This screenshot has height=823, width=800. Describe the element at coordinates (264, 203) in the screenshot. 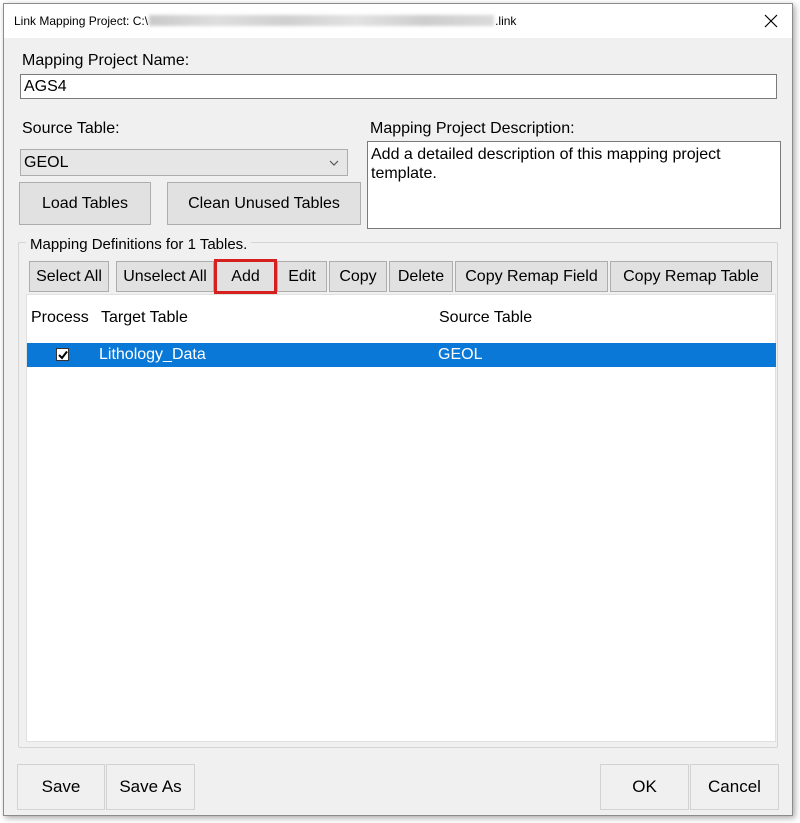

I see `clean-unused-tables-button: Clean Unused Tables` at that location.